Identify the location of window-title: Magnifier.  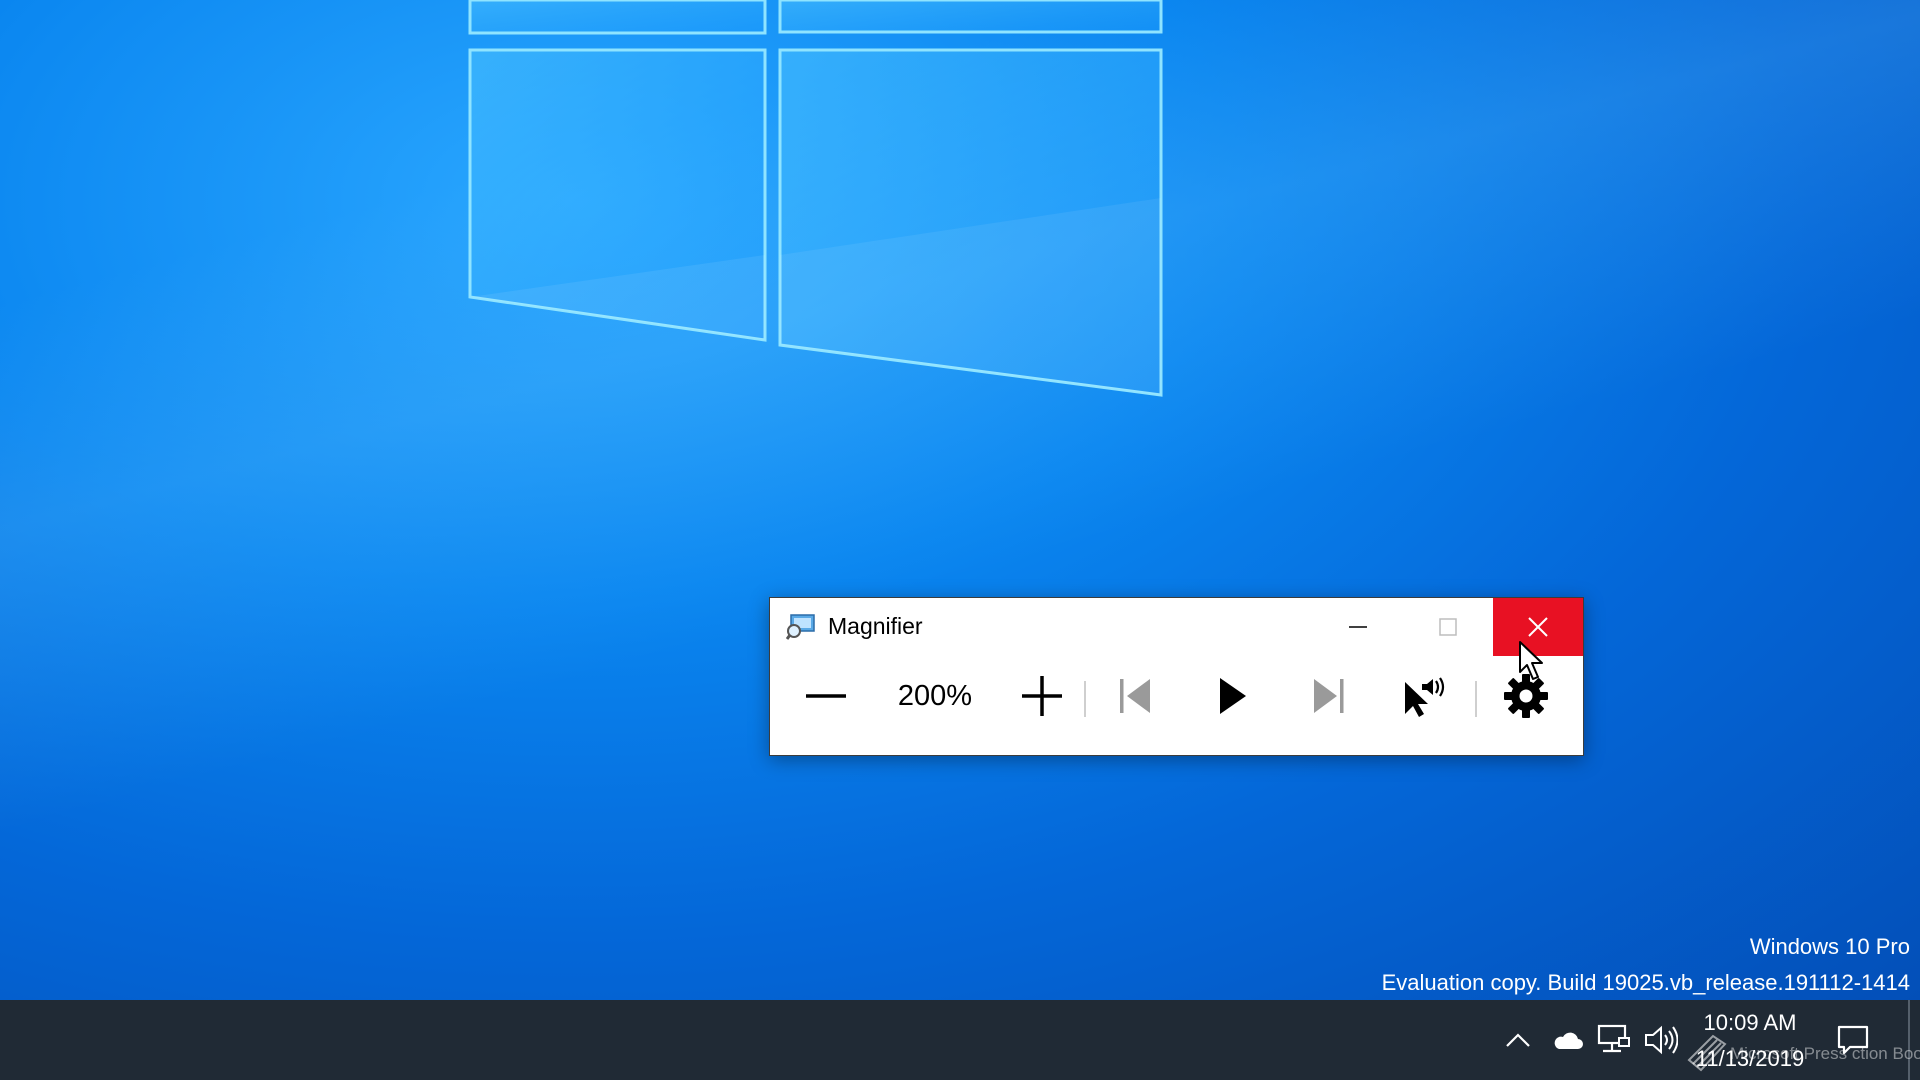
(875, 626).